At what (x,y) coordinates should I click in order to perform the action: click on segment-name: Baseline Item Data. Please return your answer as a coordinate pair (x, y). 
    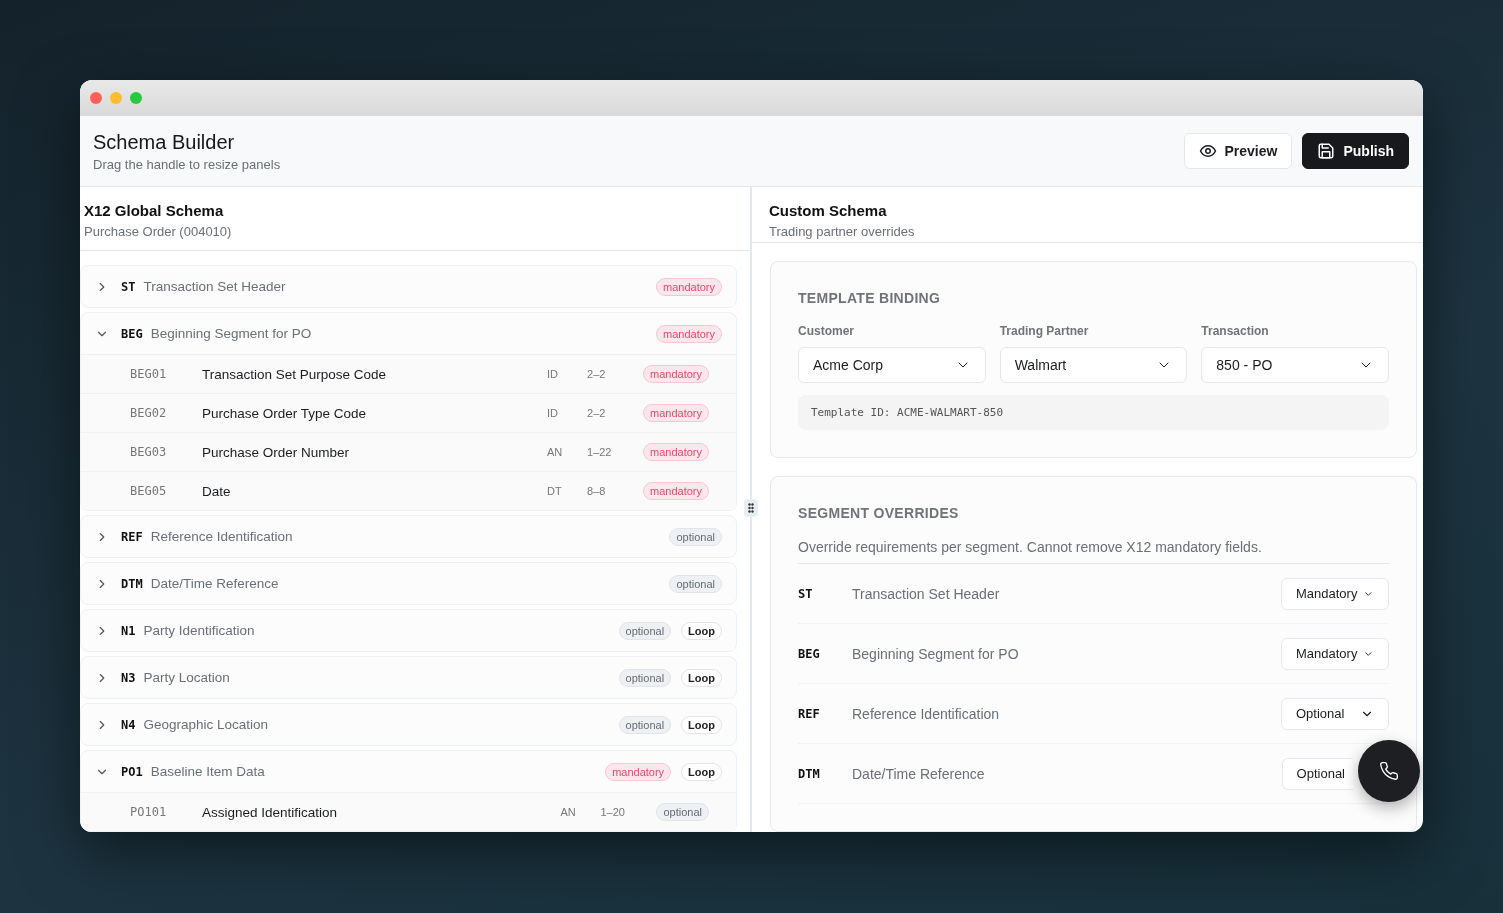
    Looking at the image, I should click on (208, 771).